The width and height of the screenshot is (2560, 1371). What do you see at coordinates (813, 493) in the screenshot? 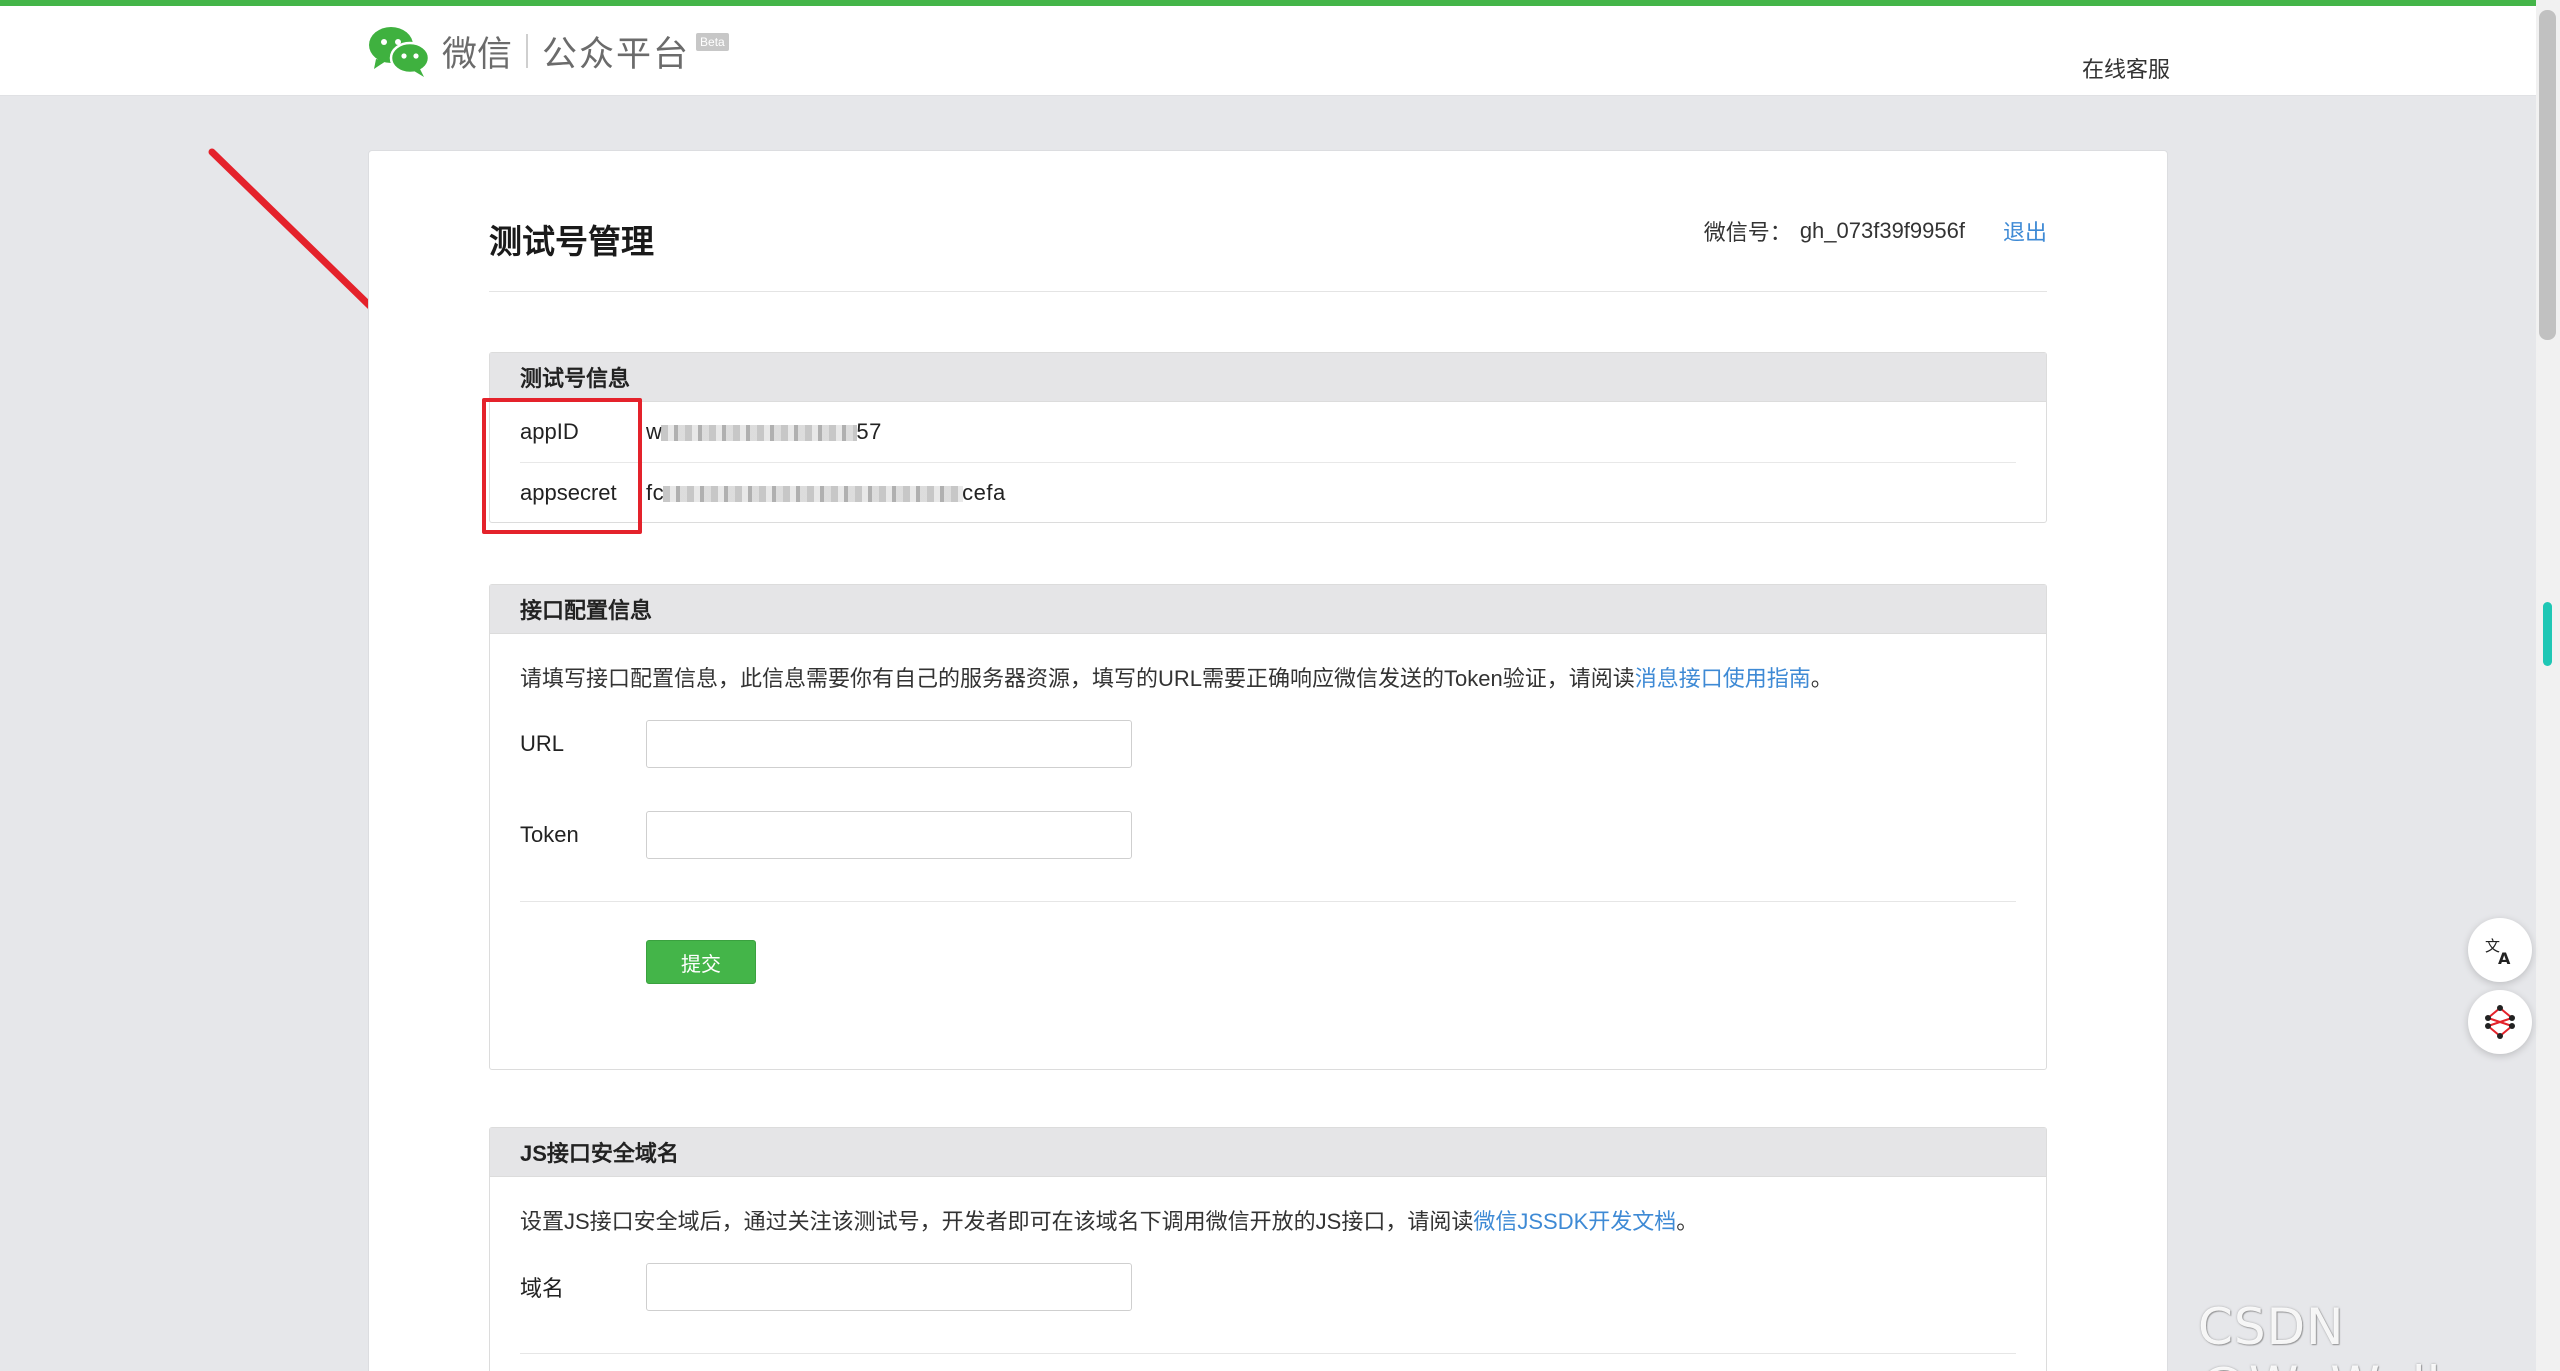
I see `appsecret-blurred` at bounding box center [813, 493].